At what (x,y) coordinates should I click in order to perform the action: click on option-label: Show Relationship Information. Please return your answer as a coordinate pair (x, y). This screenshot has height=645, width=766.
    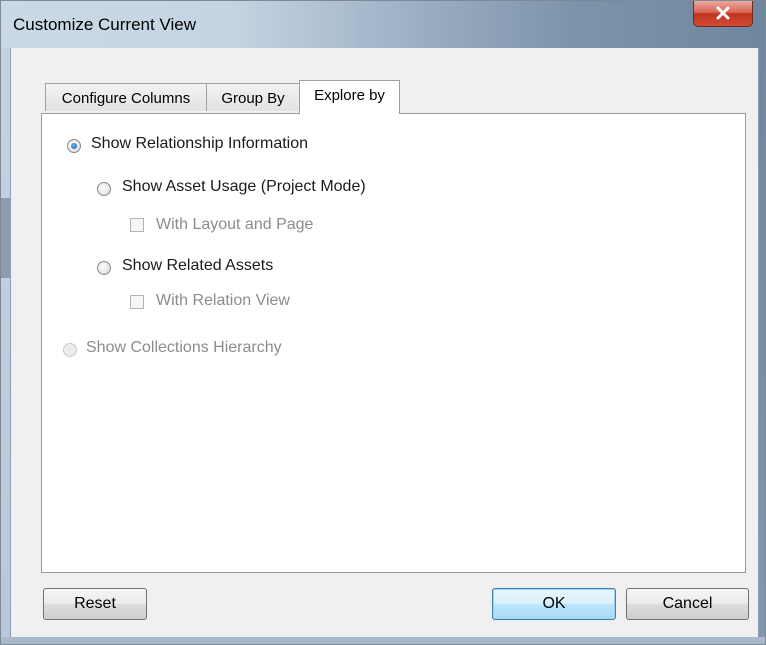
    Looking at the image, I should click on (200, 143).